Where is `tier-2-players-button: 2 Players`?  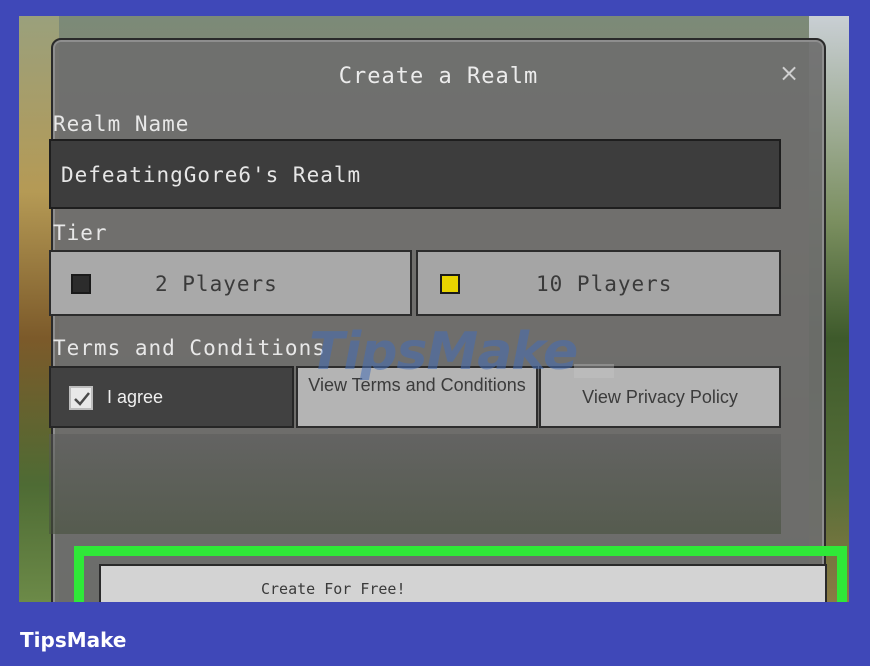 tier-2-players-button: 2 Players is located at coordinates (230, 283).